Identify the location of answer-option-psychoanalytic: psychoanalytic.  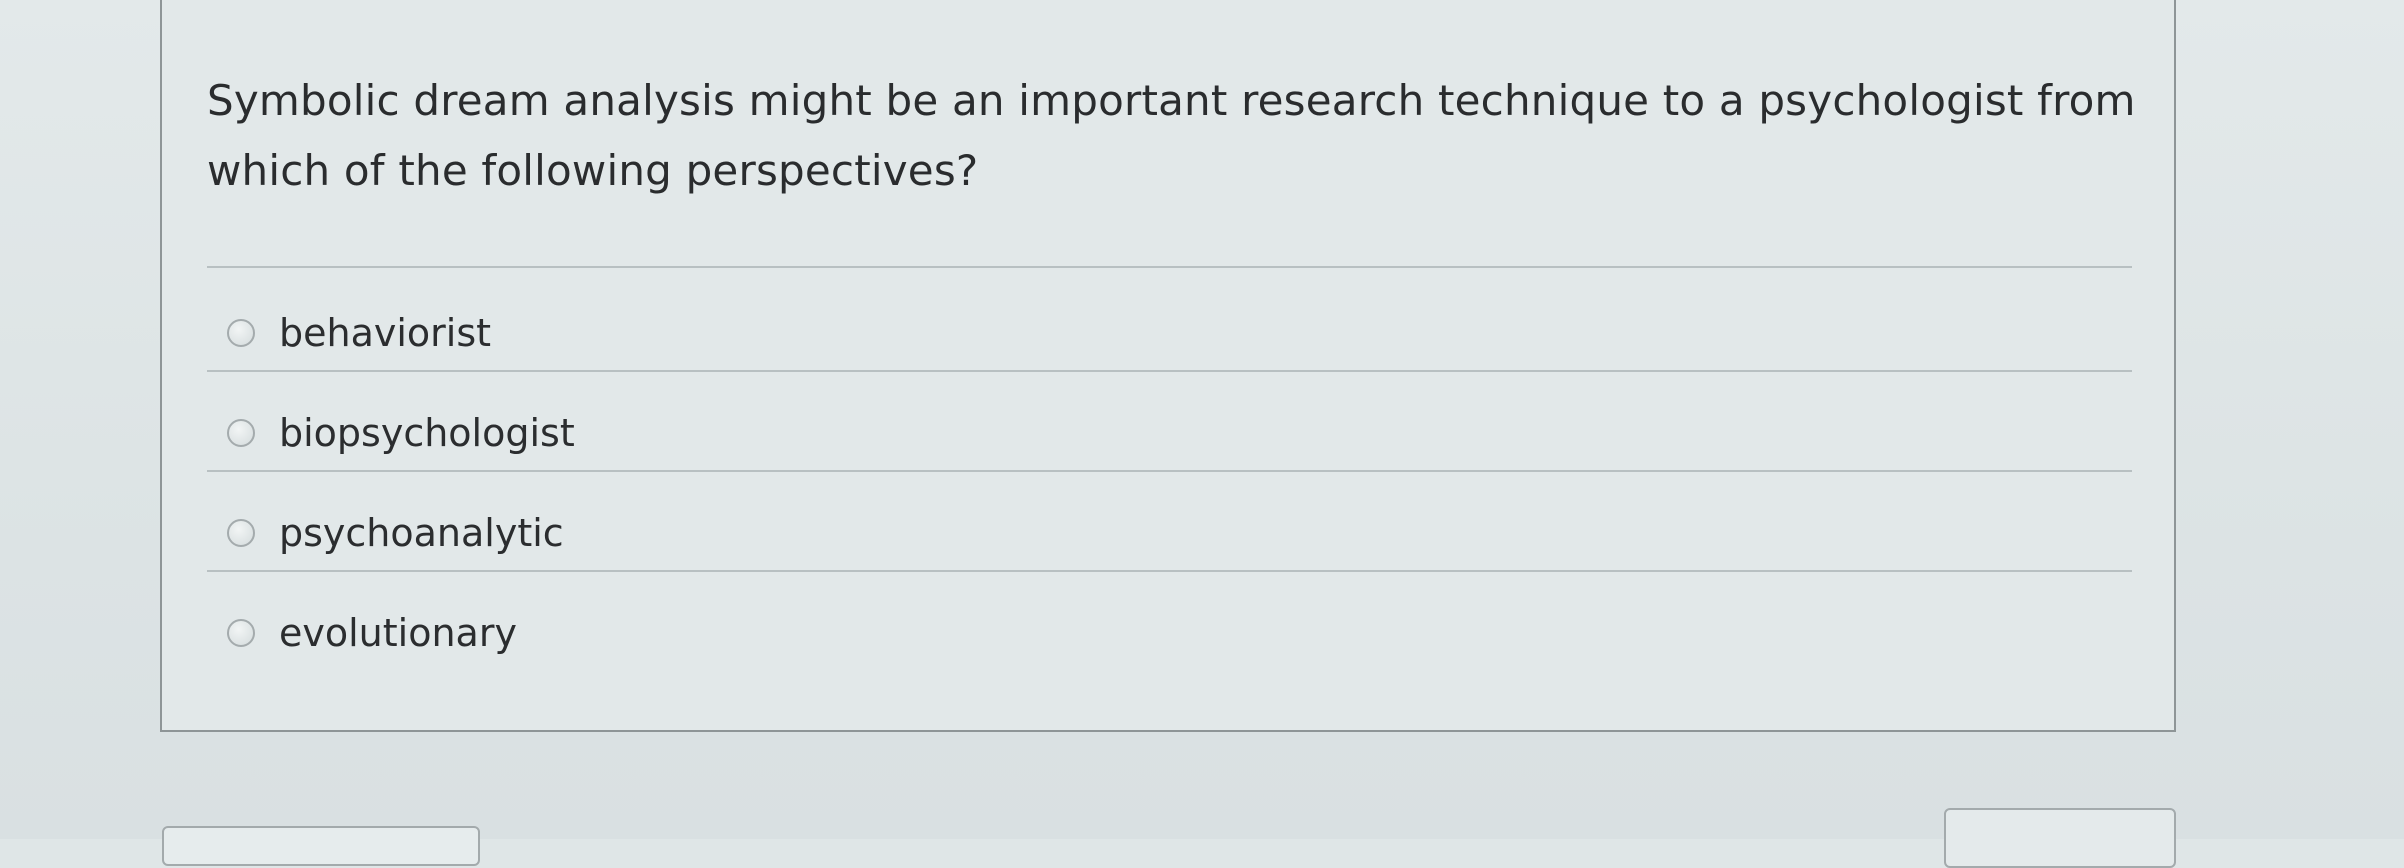
(395, 533).